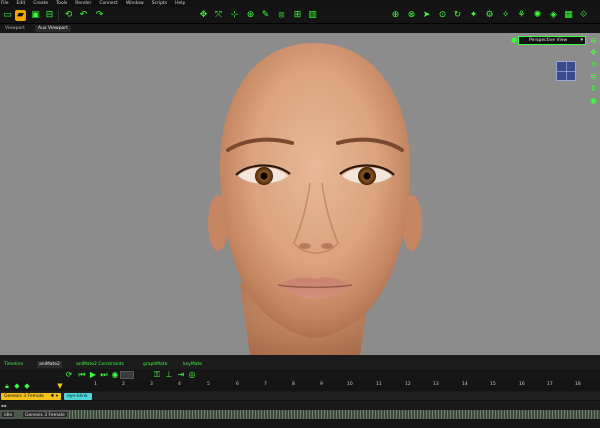  What do you see at coordinates (593, 76) in the screenshot?
I see `zoom-icon: ⊕` at bounding box center [593, 76].